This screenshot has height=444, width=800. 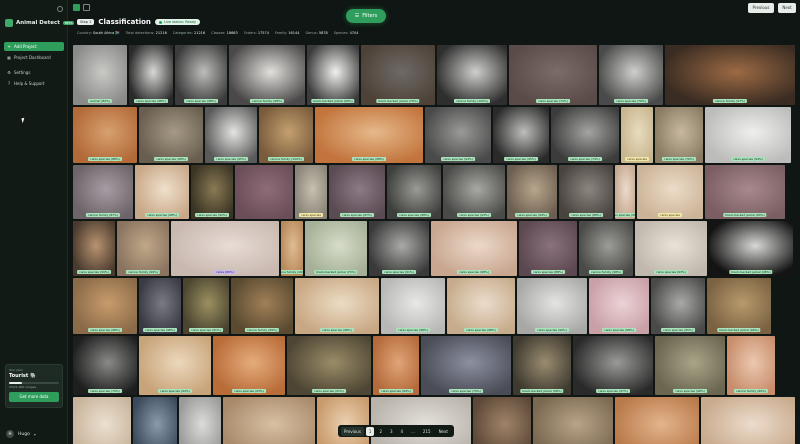 What do you see at coordinates (391, 431) in the screenshot?
I see `page-3-button: 3` at bounding box center [391, 431].